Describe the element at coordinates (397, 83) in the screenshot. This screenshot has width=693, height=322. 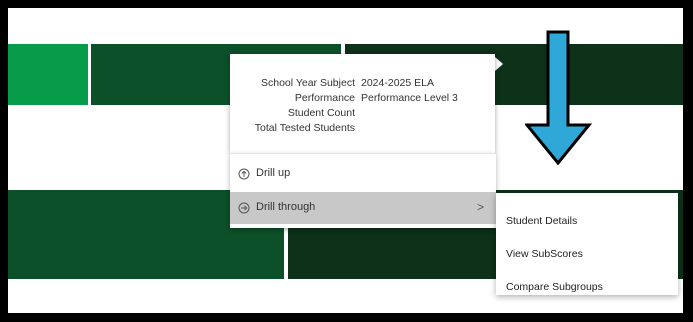
I see `tooltip-value: 2024-2025 ELA` at that location.